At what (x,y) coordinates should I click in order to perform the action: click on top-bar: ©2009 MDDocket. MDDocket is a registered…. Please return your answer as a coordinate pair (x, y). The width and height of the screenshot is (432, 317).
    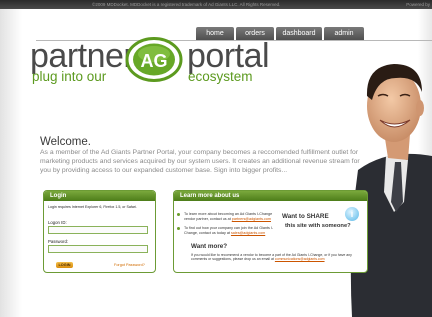
    Looking at the image, I should click on (216, 4).